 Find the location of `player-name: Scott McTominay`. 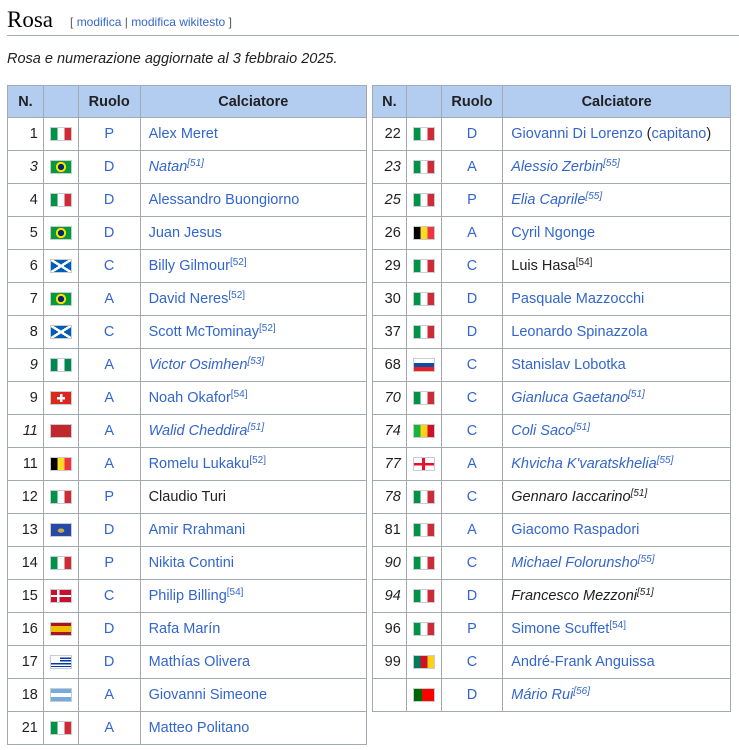

player-name: Scott McTominay is located at coordinates (204, 332).